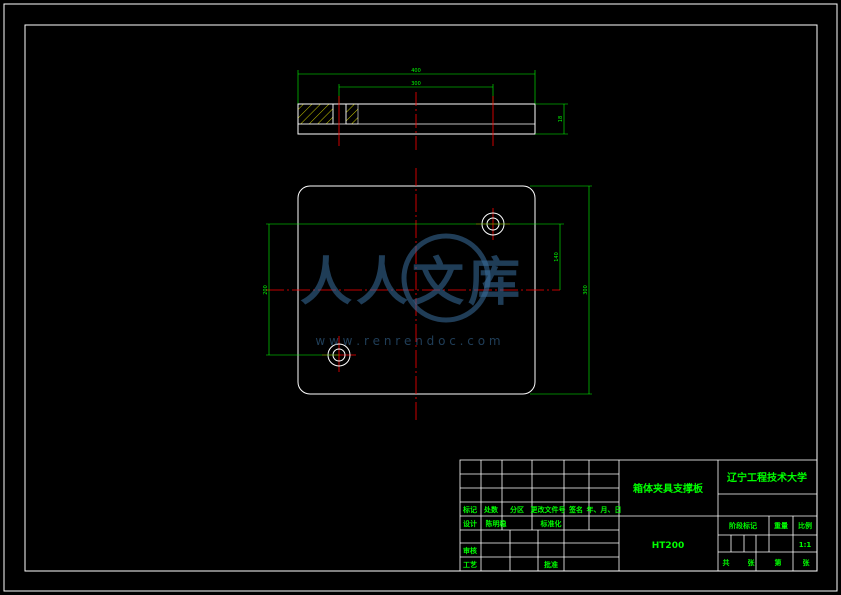 Image resolution: width=841 pixels, height=595 pixels. What do you see at coordinates (781, 525) in the screenshot?
I see `tb-weight: 重量` at bounding box center [781, 525].